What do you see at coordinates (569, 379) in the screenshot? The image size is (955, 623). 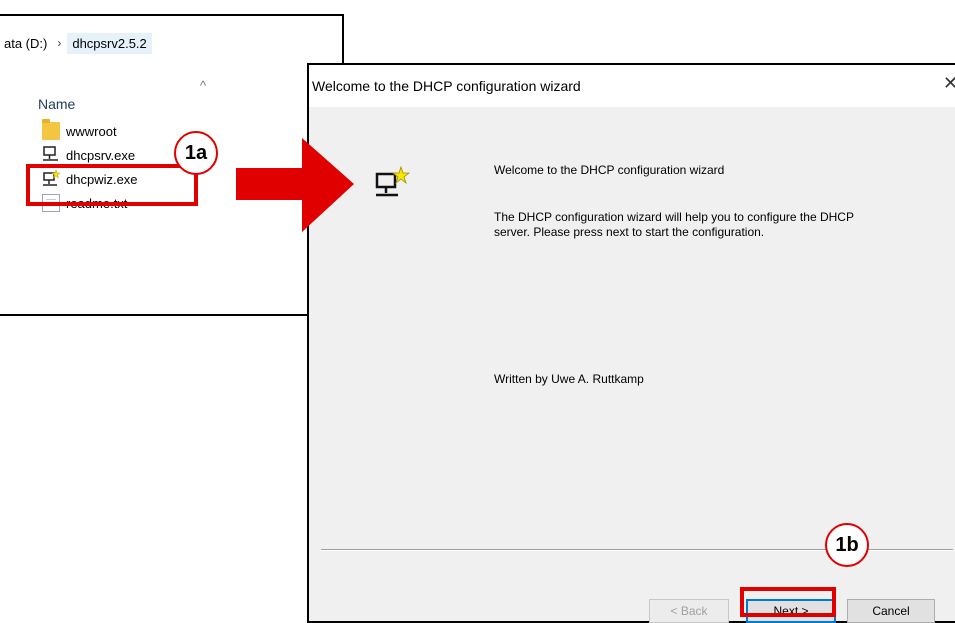 I see `wizard-author: Written by Uwe A. Ruttkamp` at bounding box center [569, 379].